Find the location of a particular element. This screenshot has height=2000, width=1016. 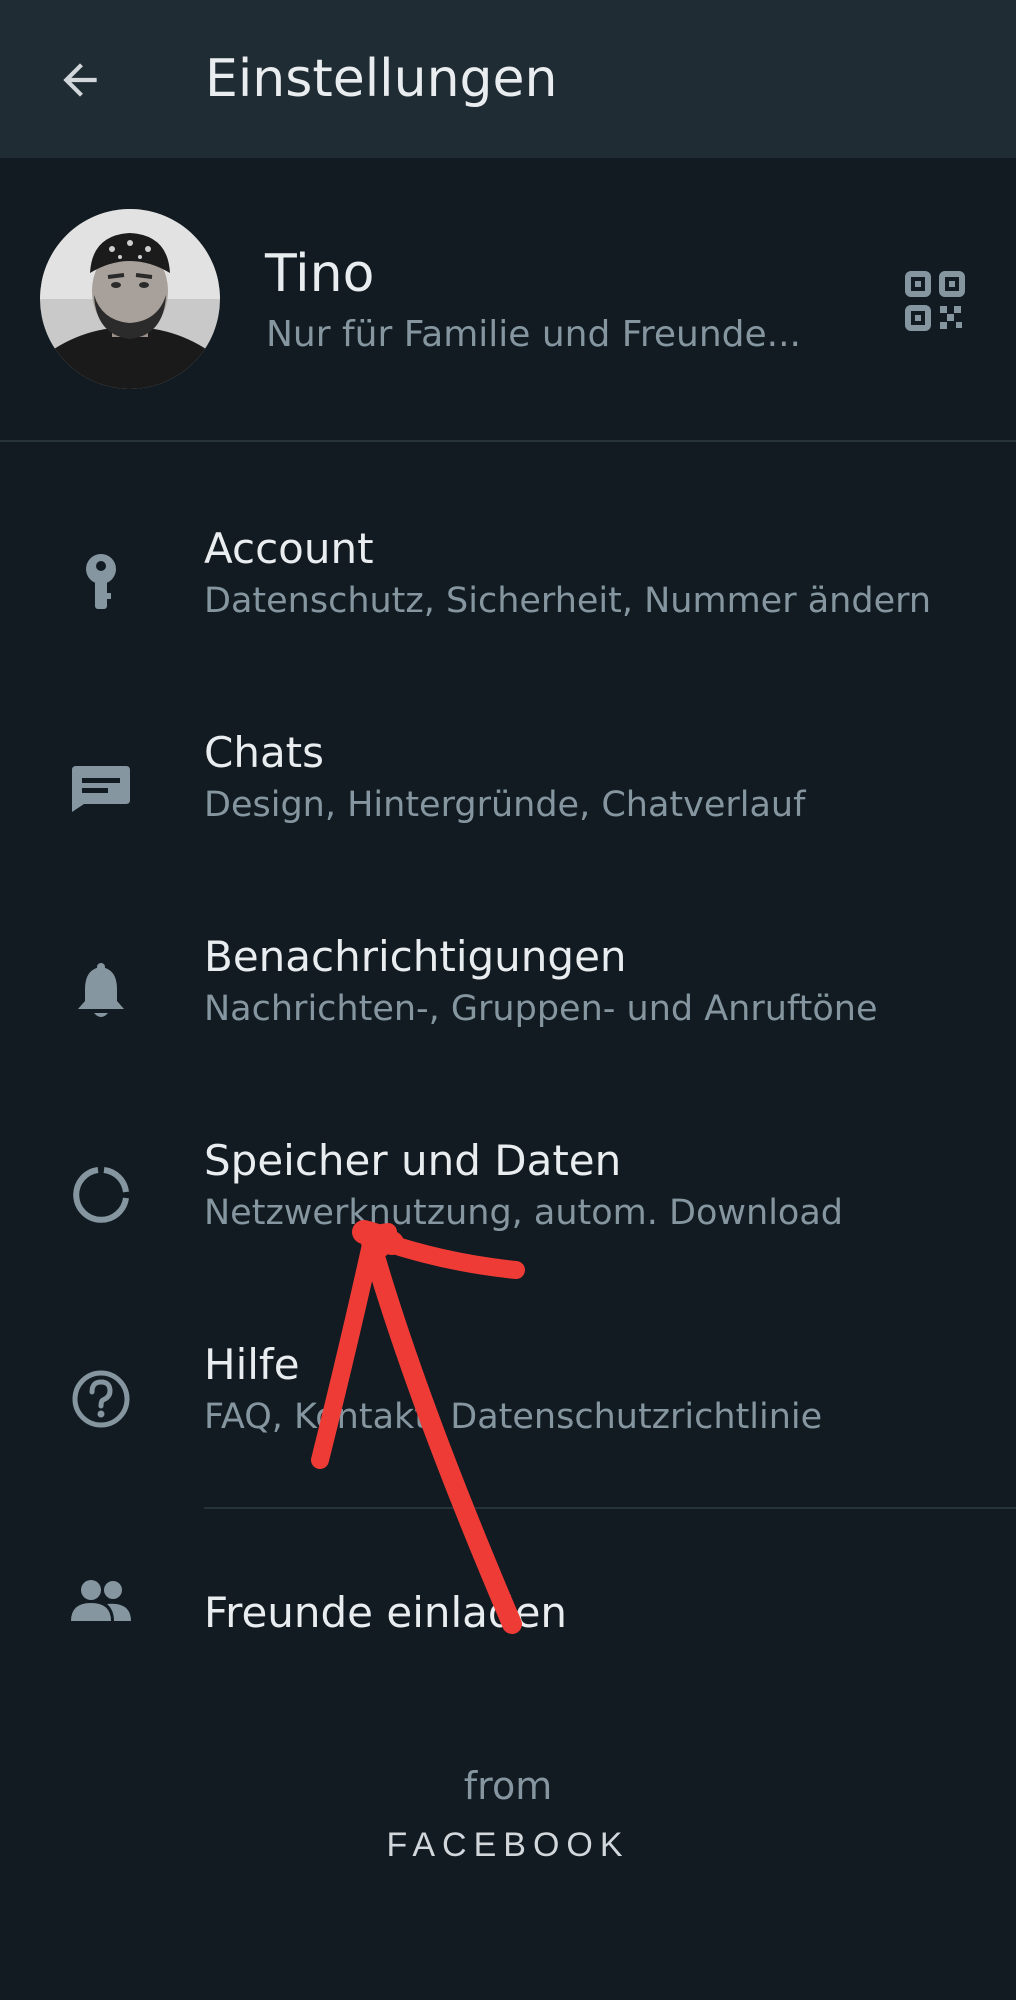

footer-brand: FACEBOOK is located at coordinates (508, 1845).